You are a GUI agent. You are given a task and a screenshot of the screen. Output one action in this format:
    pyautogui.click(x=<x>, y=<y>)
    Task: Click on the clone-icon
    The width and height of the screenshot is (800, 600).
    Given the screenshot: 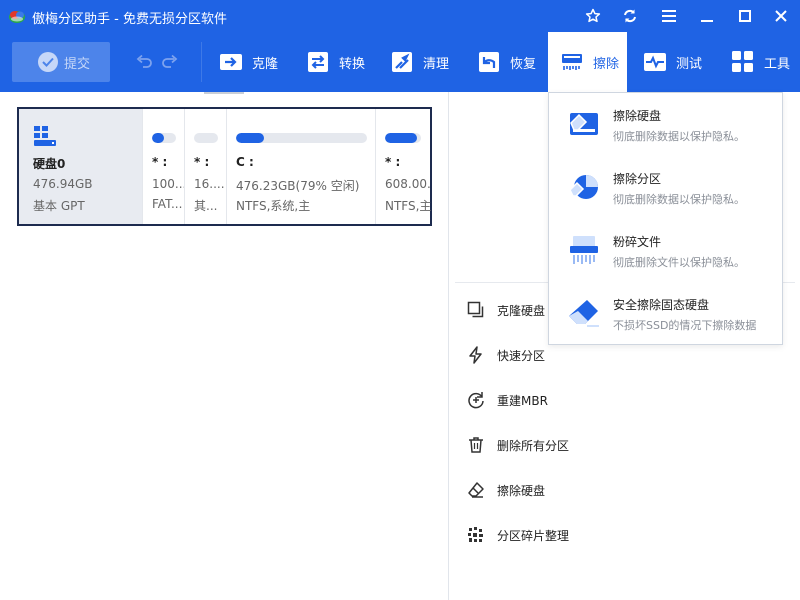 What is the action you would take?
    pyautogui.click(x=231, y=62)
    